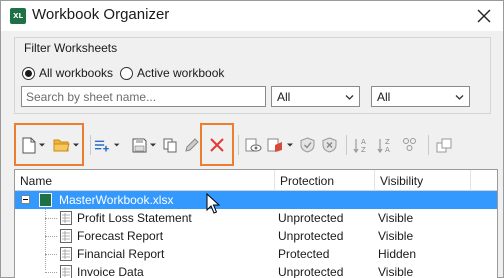 The image size is (504, 278). I want to click on rename-sheet-button, so click(191, 145).